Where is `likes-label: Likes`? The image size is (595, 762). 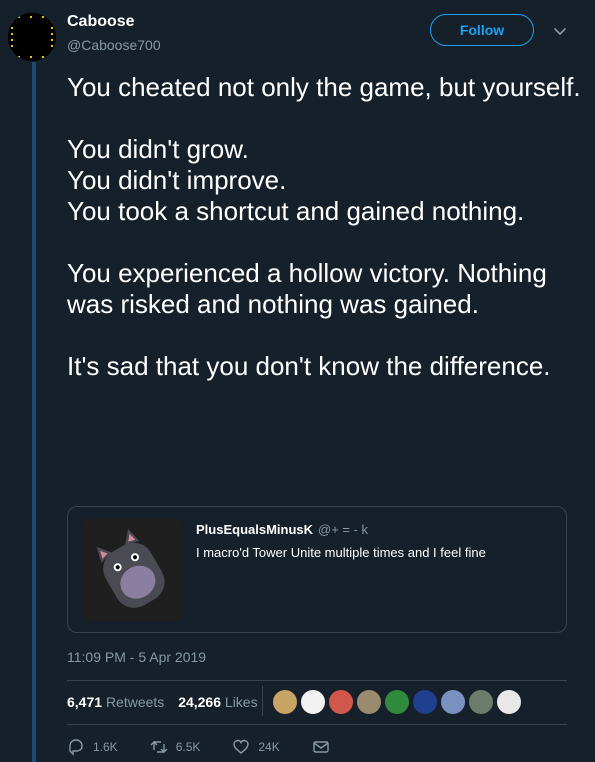 likes-label: Likes is located at coordinates (241, 702).